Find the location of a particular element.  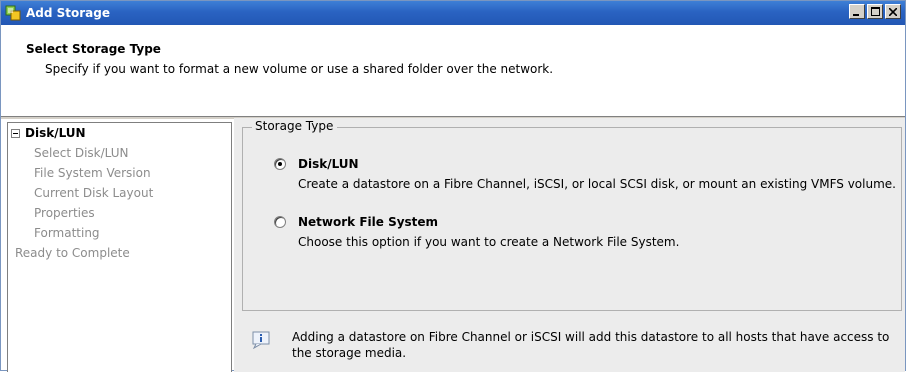

collapse-icon is located at coordinates (15, 133).